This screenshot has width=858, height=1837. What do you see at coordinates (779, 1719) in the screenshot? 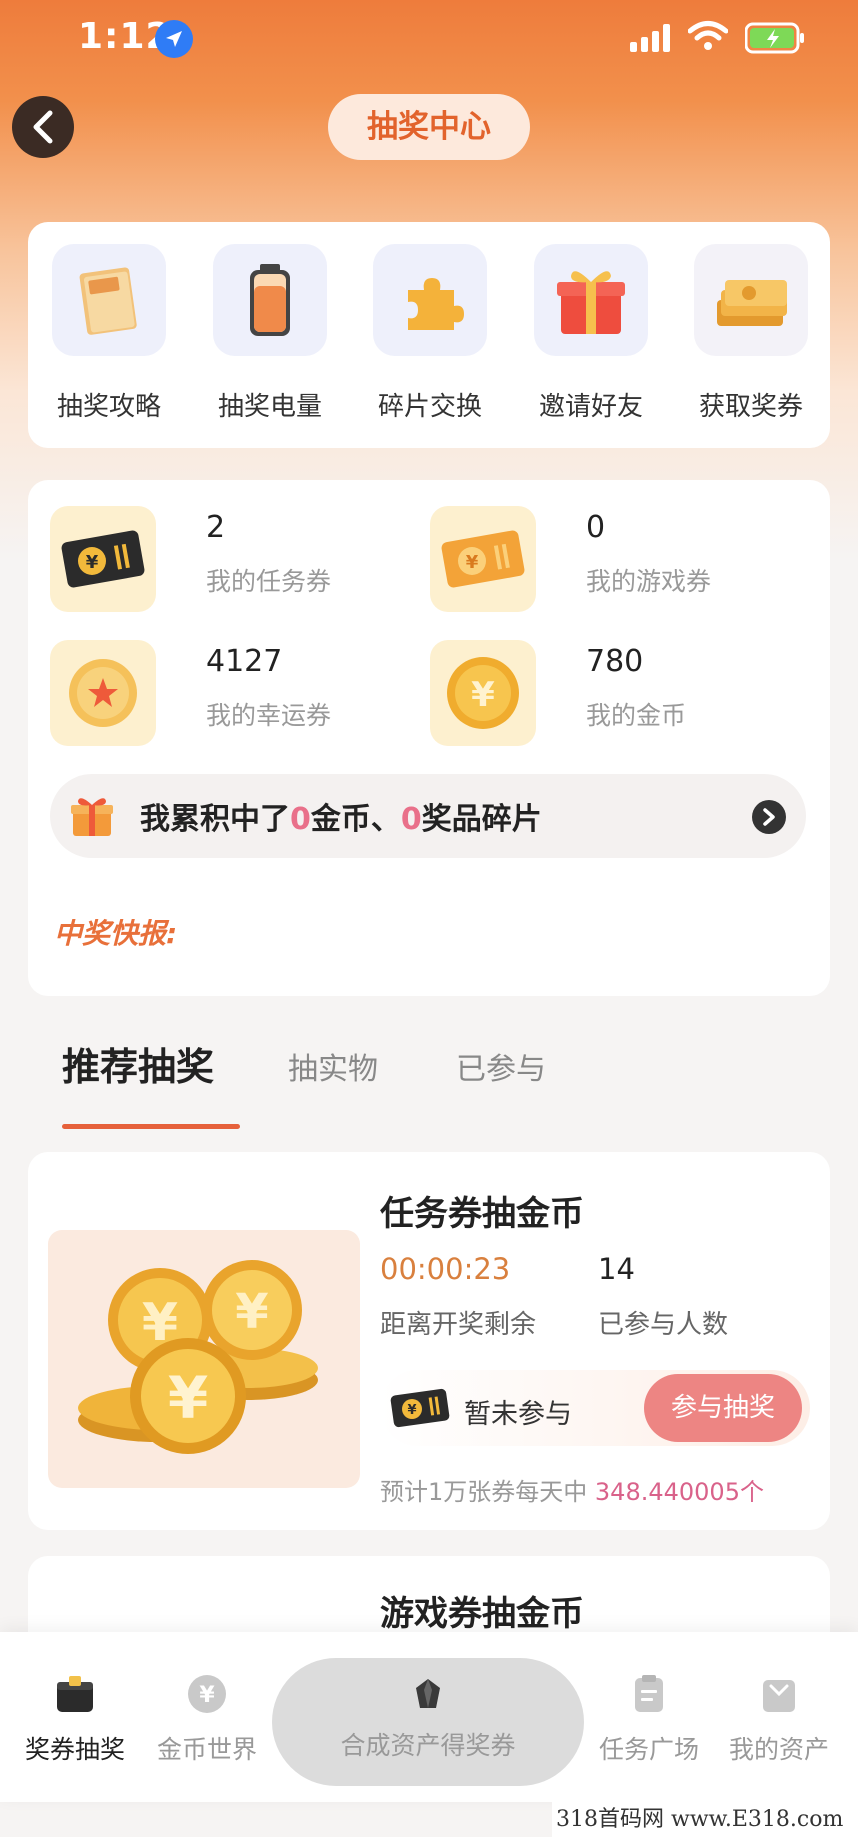
I see `nav-my-assets: 我的资产` at bounding box center [779, 1719].